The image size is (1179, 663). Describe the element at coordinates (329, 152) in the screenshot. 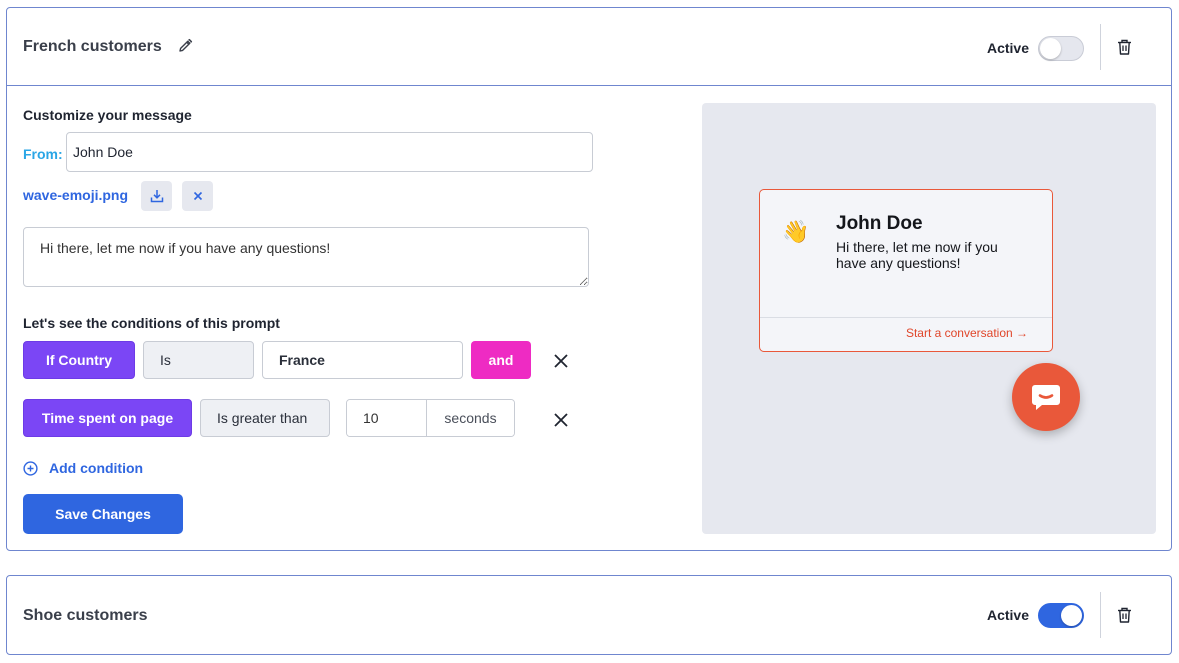

I see `from-input` at that location.